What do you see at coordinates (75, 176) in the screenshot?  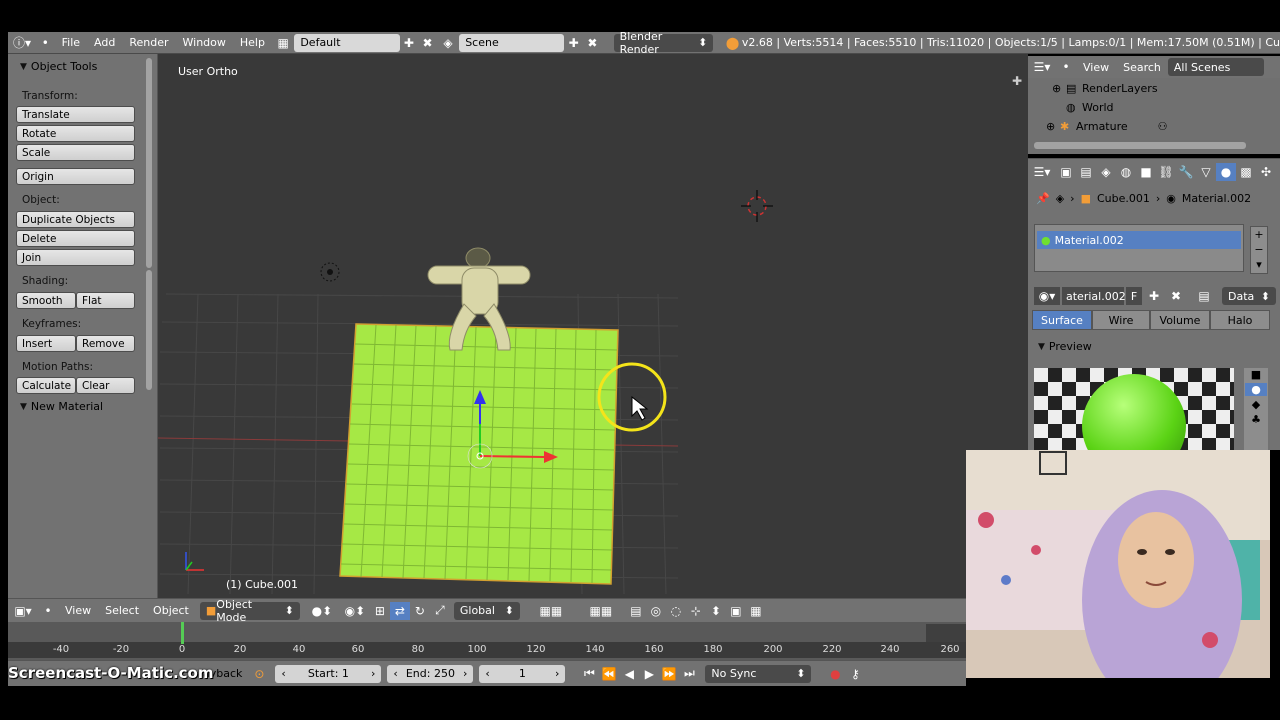 I see `origin-button: Origin` at bounding box center [75, 176].